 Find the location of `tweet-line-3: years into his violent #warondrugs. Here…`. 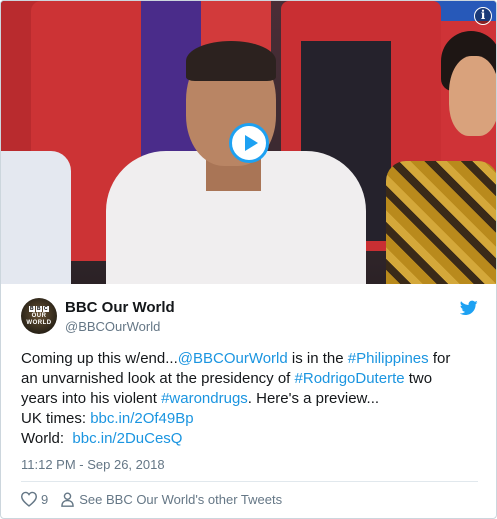

tweet-line-3: years into his violent #warondrugs. Here… is located at coordinates (249, 399).